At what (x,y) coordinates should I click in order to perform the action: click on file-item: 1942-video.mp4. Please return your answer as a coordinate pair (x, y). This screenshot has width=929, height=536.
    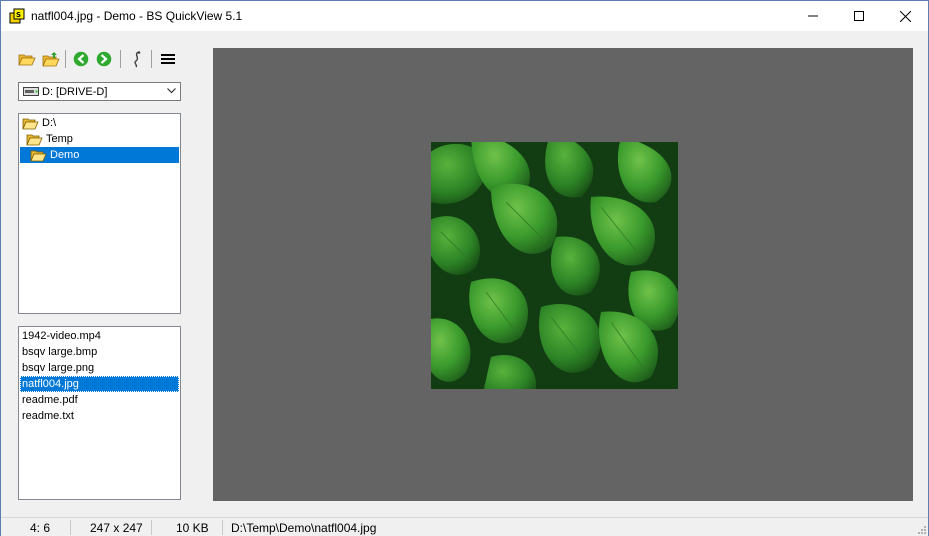
    Looking at the image, I should click on (99, 336).